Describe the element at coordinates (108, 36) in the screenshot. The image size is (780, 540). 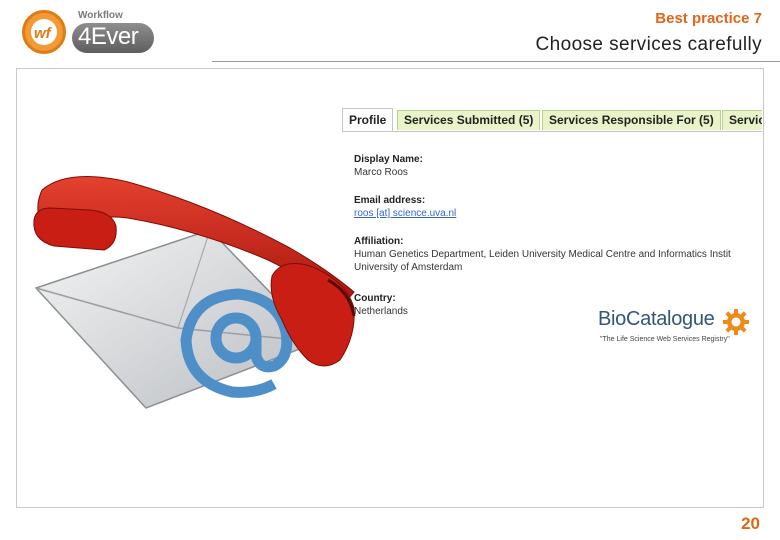
I see `logo-main-text: 4Ever` at that location.